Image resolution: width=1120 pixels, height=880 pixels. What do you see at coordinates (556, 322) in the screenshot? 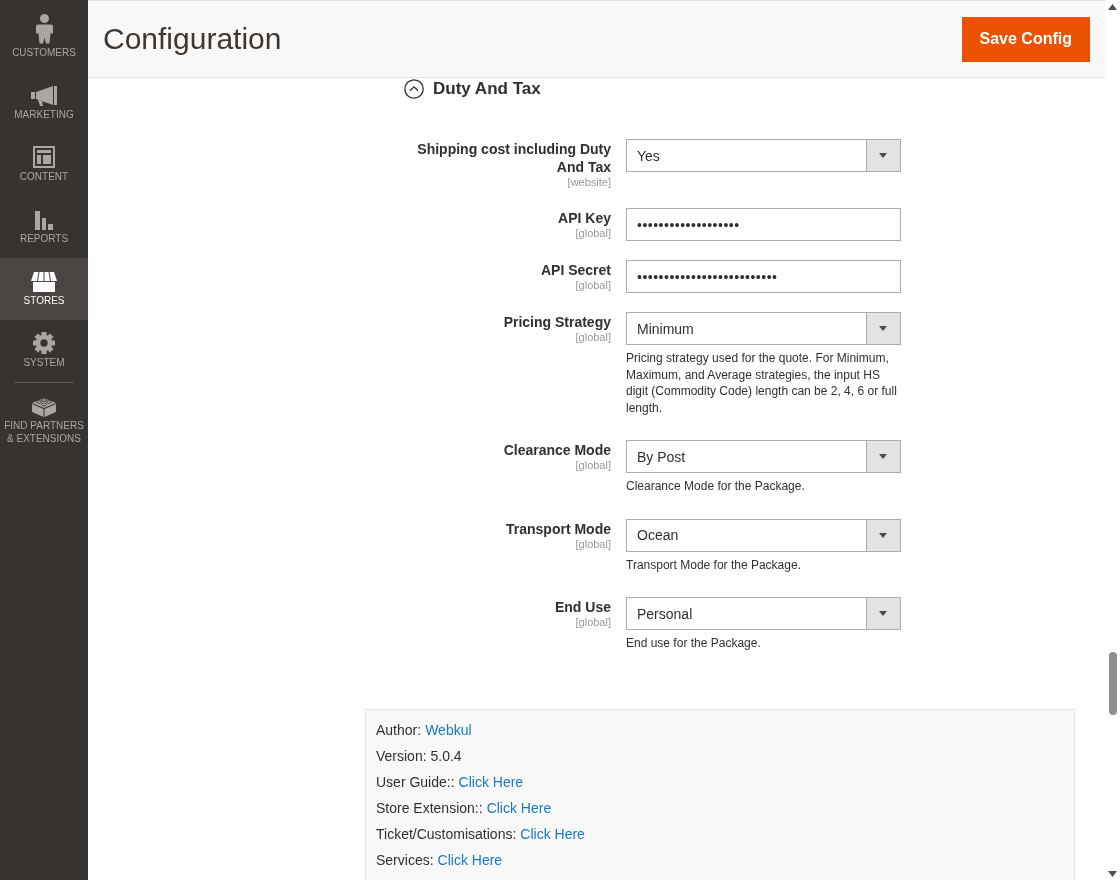
I see `field-label: Pricing Strategy` at bounding box center [556, 322].